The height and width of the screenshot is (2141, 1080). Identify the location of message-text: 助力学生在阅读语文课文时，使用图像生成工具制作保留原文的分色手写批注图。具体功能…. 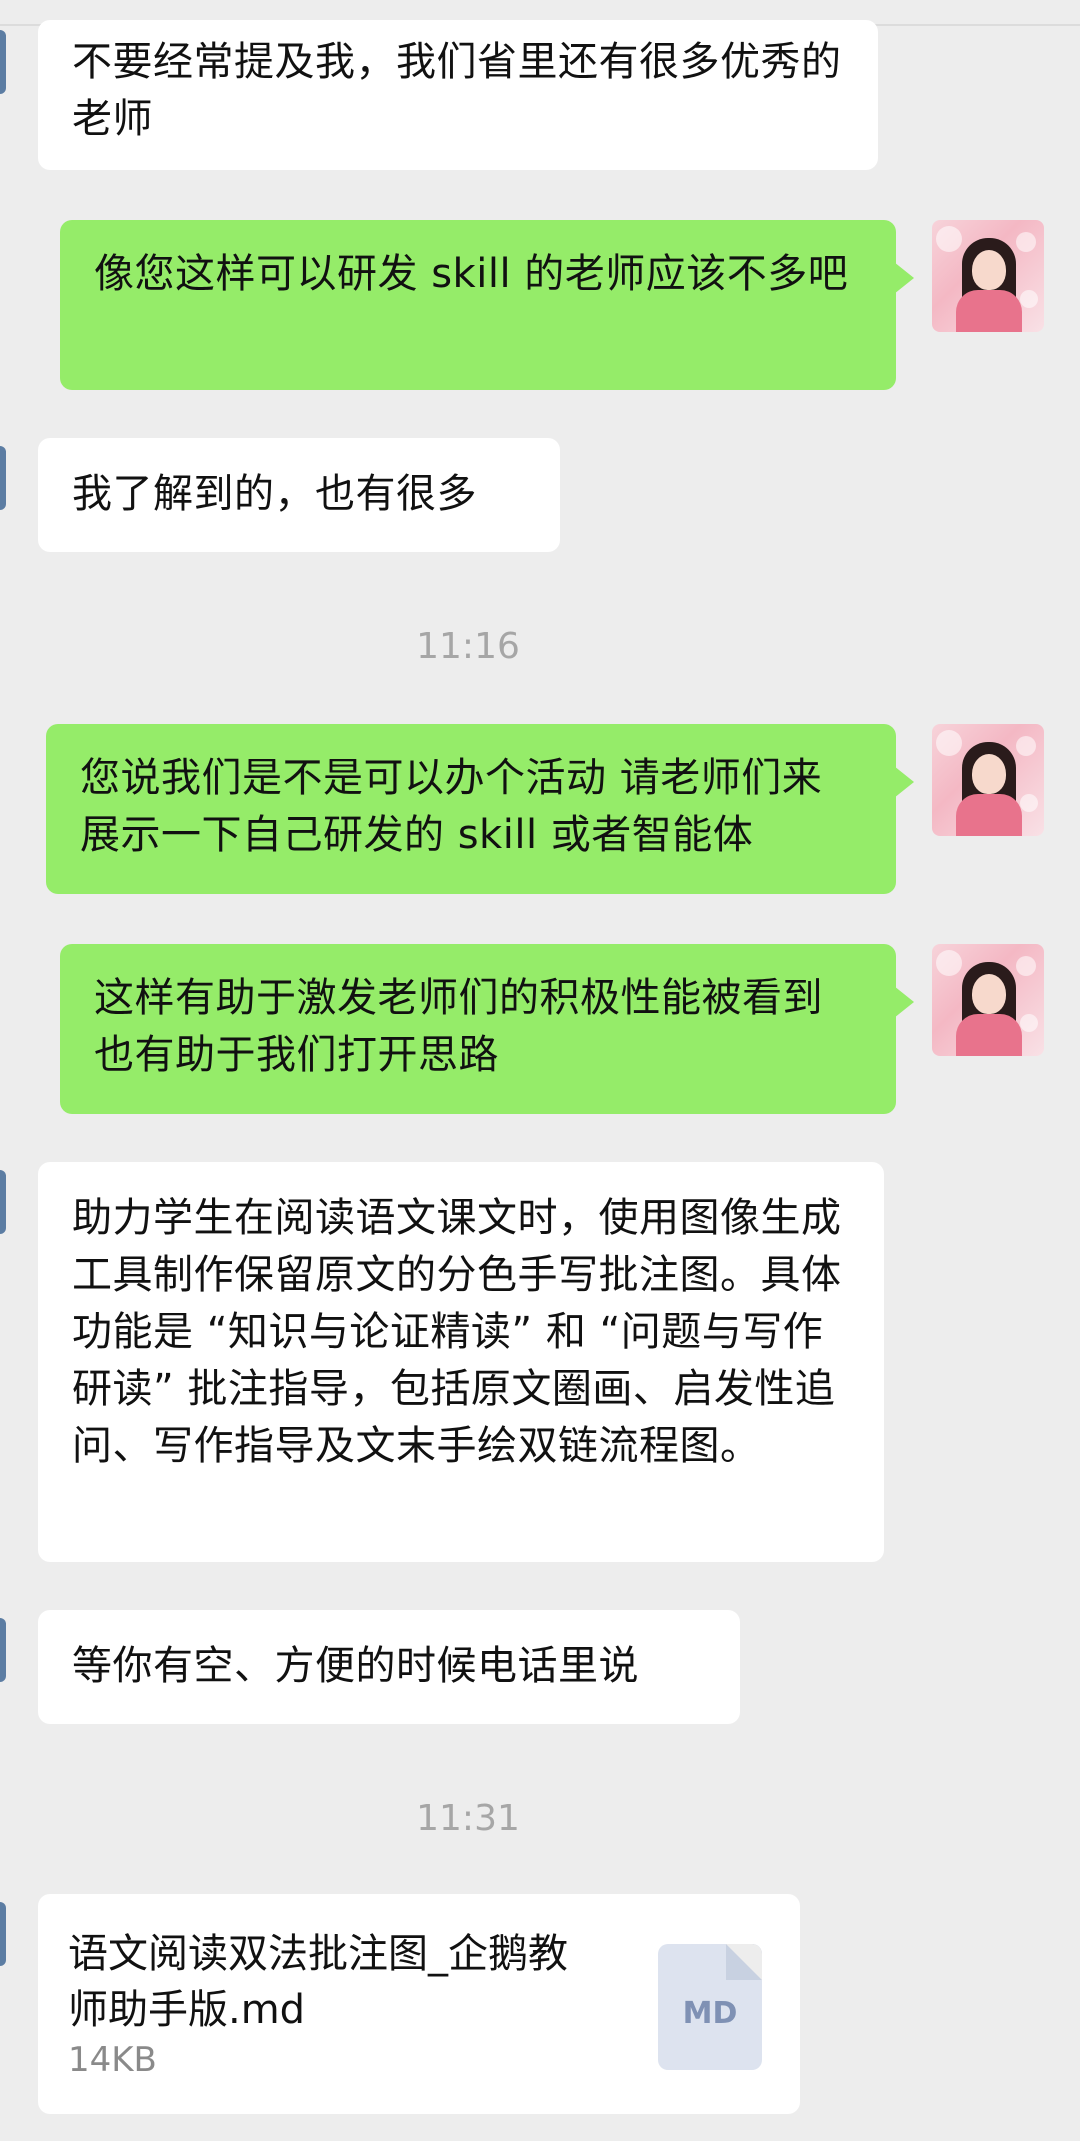
(457, 1332).